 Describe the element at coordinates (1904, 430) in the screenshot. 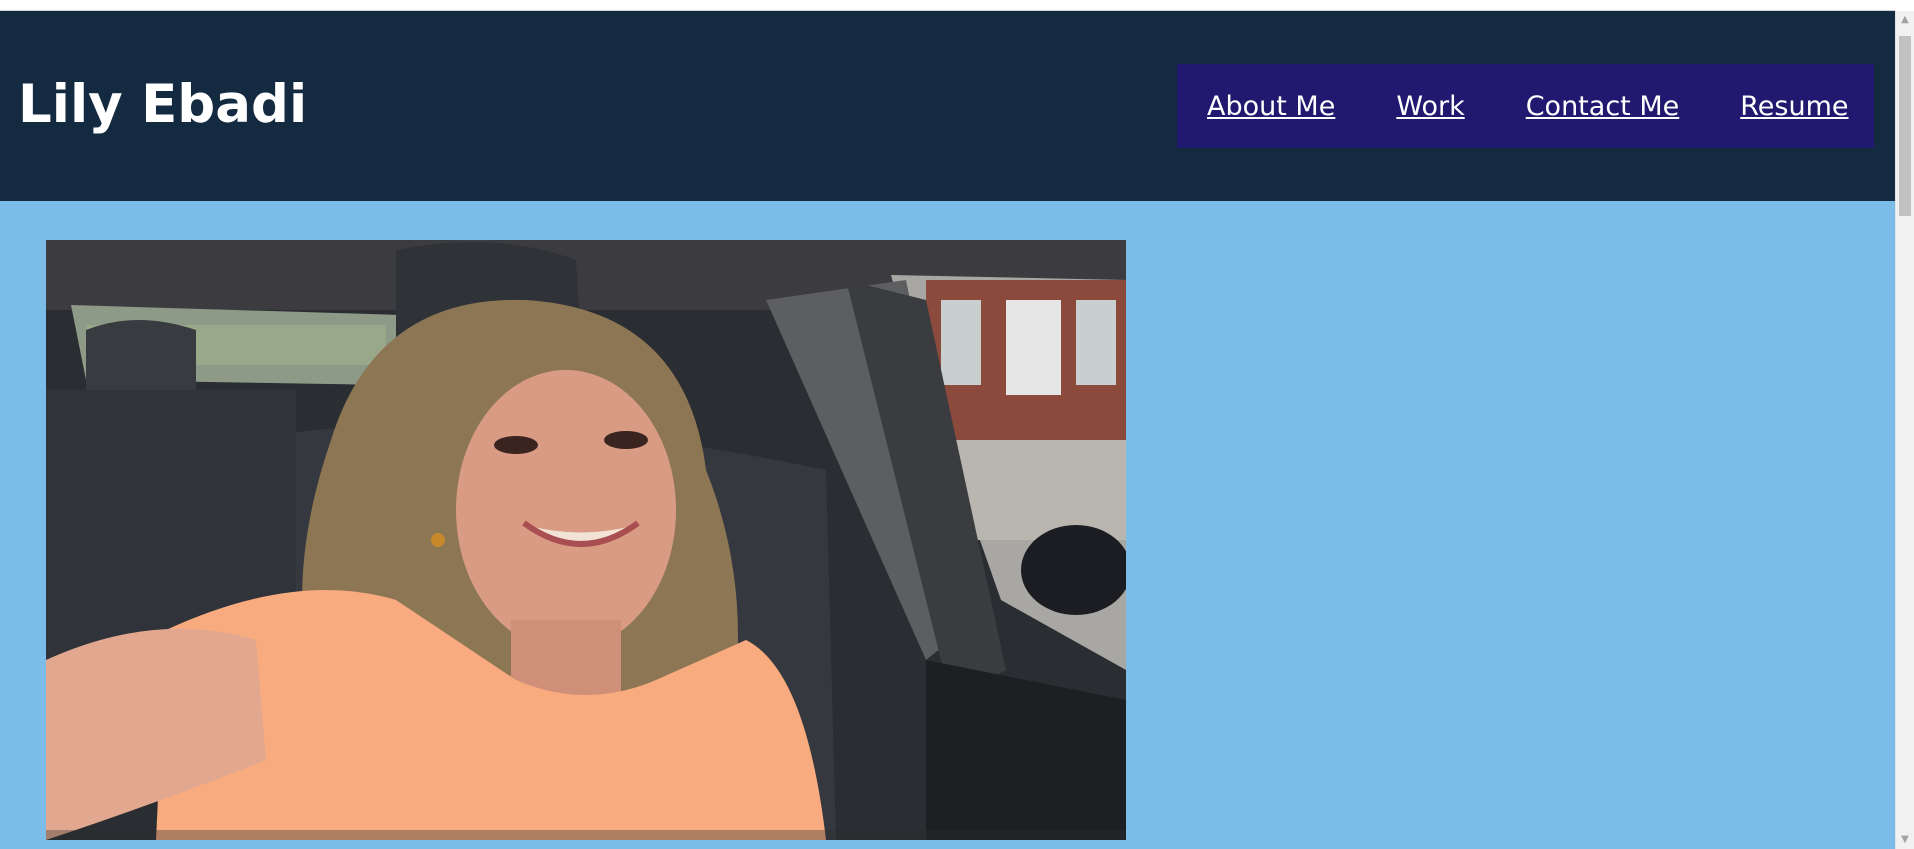

I see `vertical-scrollbar: ▲ ▼` at that location.